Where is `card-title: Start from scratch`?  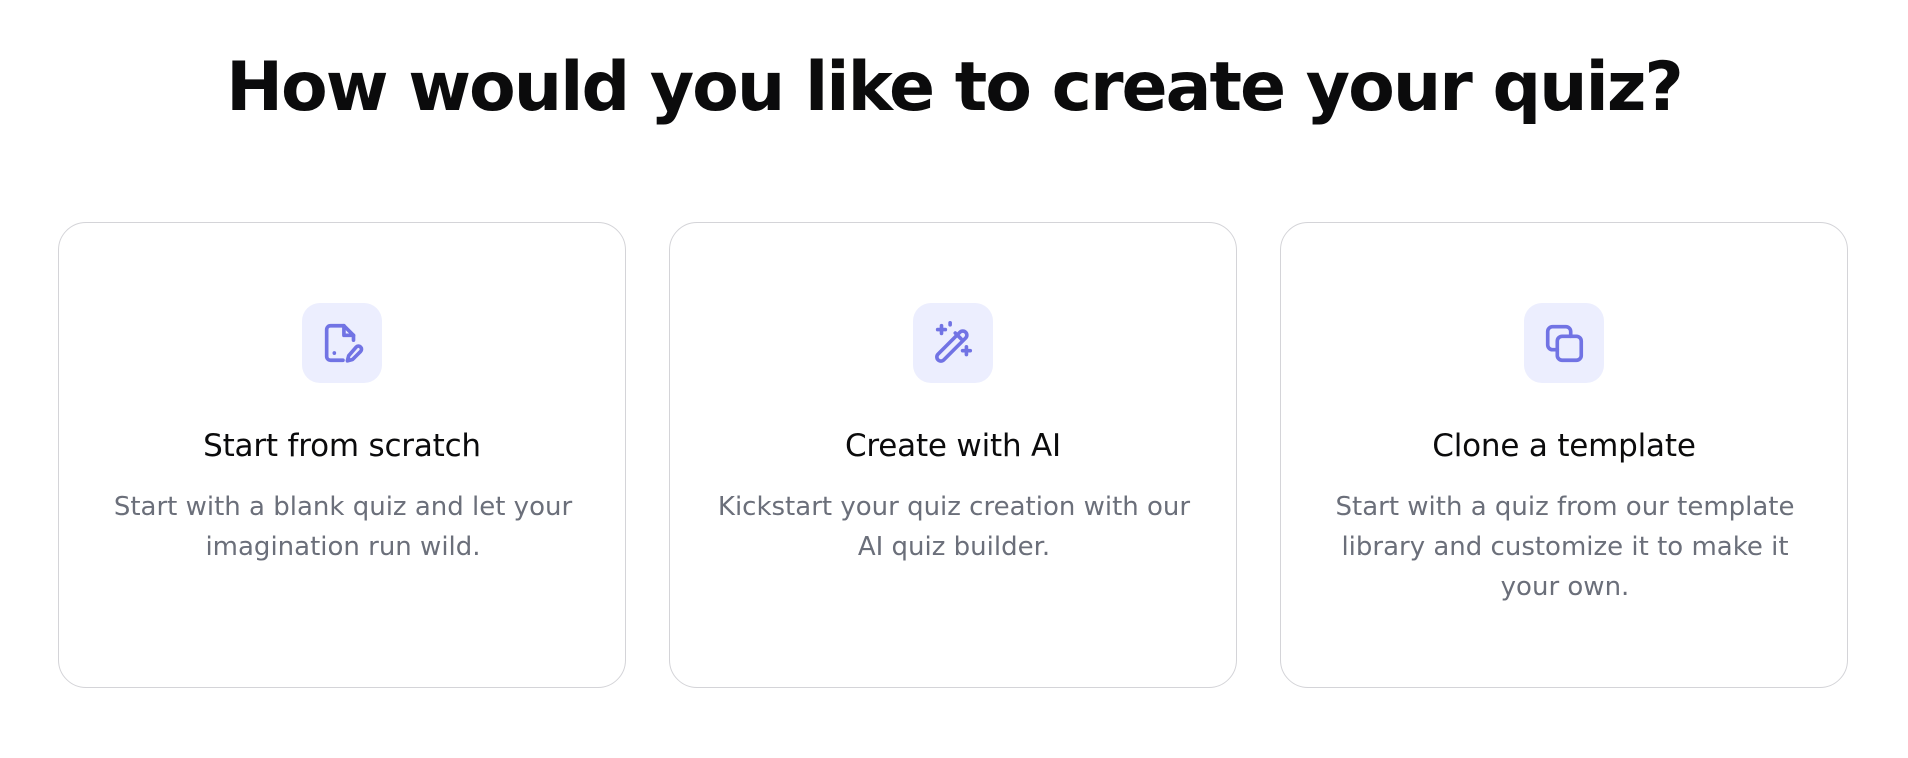 card-title: Start from scratch is located at coordinates (342, 446).